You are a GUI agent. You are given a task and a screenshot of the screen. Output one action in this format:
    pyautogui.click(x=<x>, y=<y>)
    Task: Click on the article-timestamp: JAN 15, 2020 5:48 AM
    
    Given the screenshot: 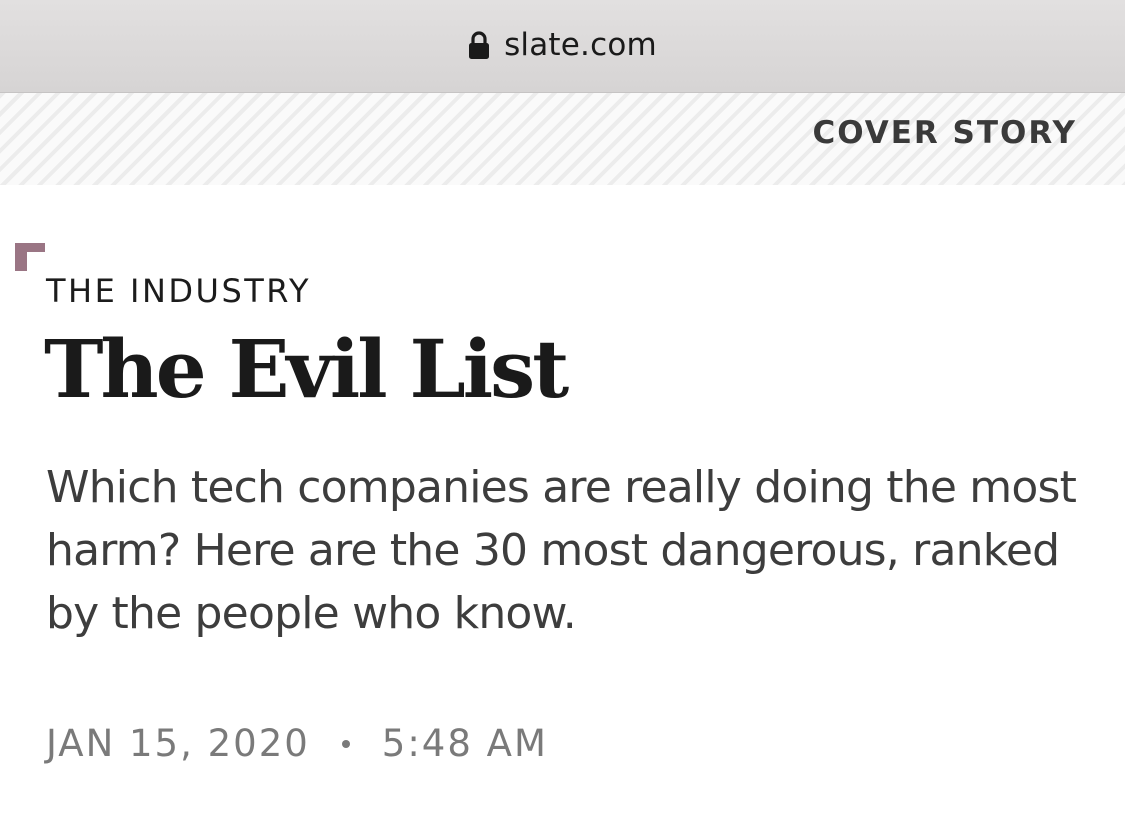 What is the action you would take?
    pyautogui.click(x=297, y=743)
    